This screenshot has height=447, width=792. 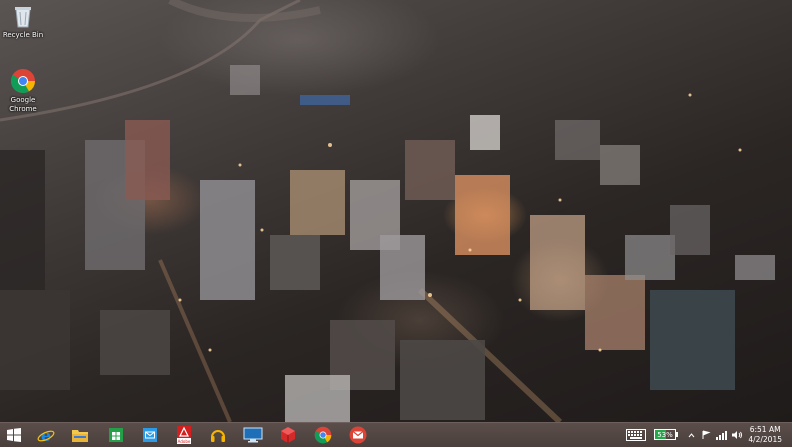 I want to click on battery-percent: 53%, so click(x=665, y=434).